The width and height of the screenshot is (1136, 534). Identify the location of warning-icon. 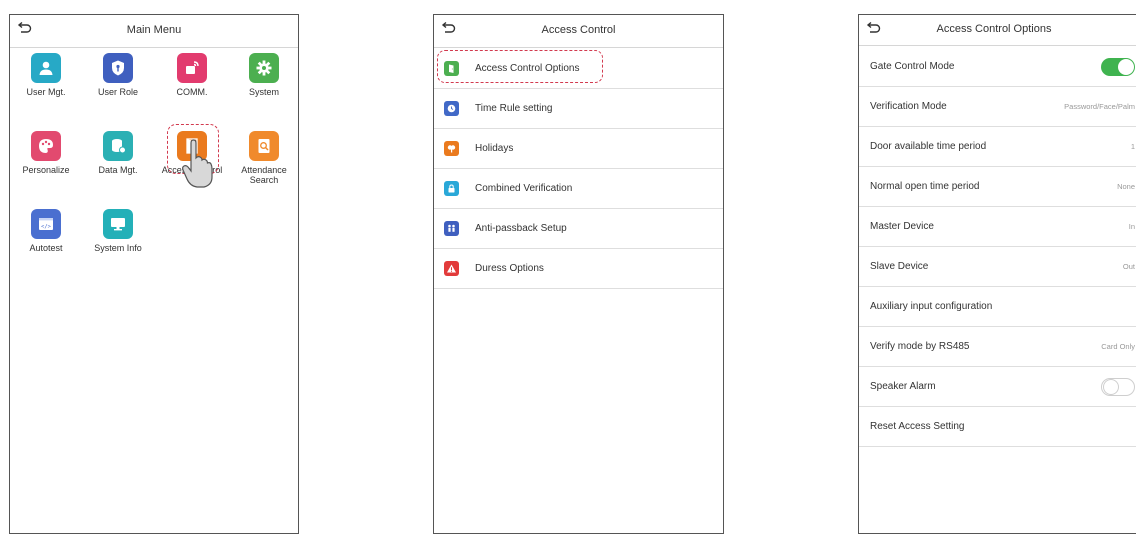
(451, 268).